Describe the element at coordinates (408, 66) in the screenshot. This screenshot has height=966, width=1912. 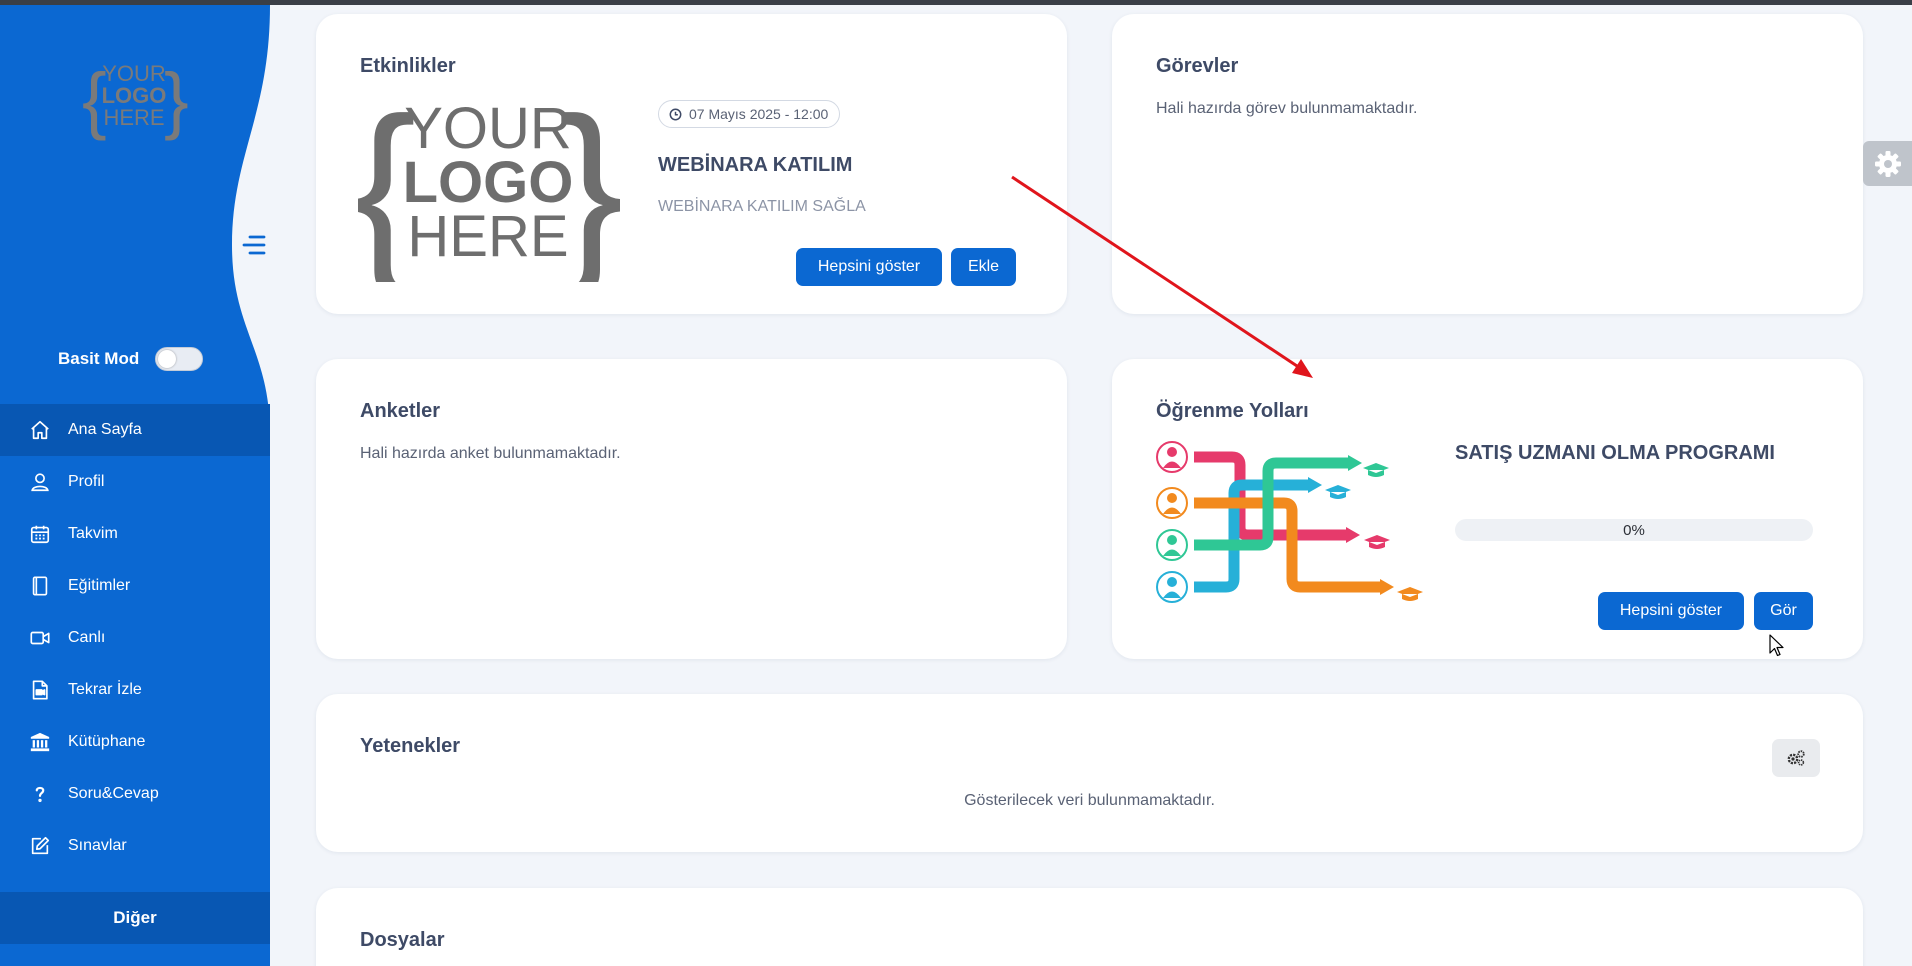
I see `etkinlikler-title: Etkinlikler` at that location.